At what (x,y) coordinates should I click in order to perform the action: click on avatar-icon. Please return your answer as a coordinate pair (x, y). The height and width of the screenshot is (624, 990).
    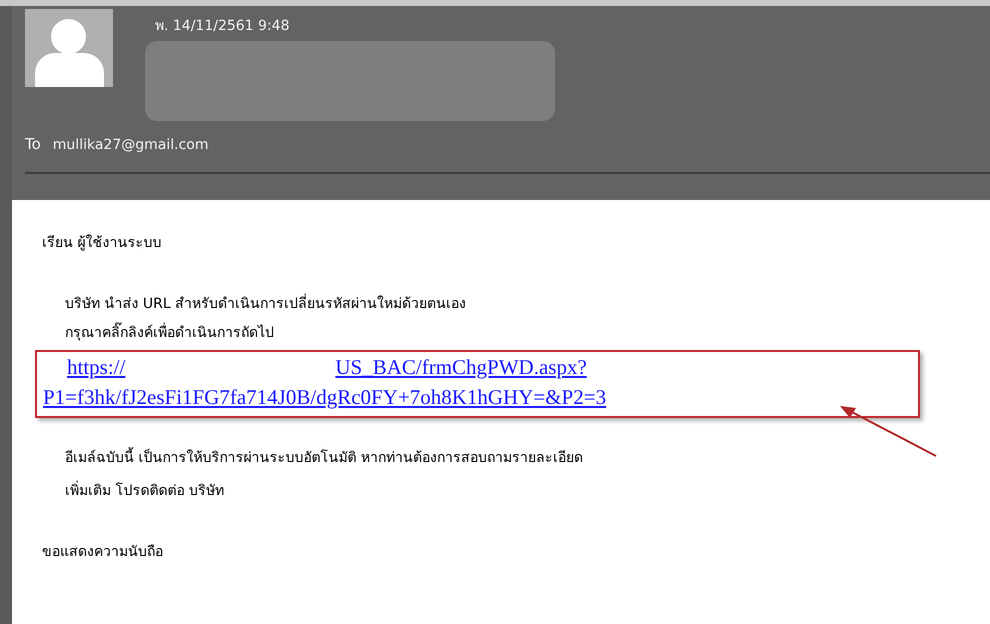
    Looking at the image, I should click on (69, 48).